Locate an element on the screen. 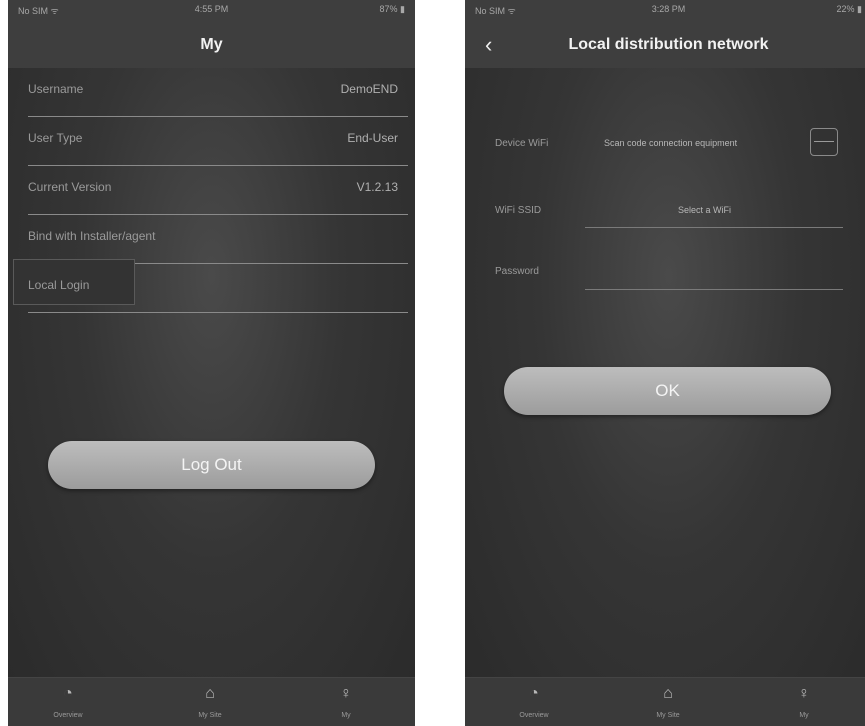 The width and height of the screenshot is (865, 726). status-bar: No SIM ᯤ 4:55 PM 87% ▮ is located at coordinates (211, 12).